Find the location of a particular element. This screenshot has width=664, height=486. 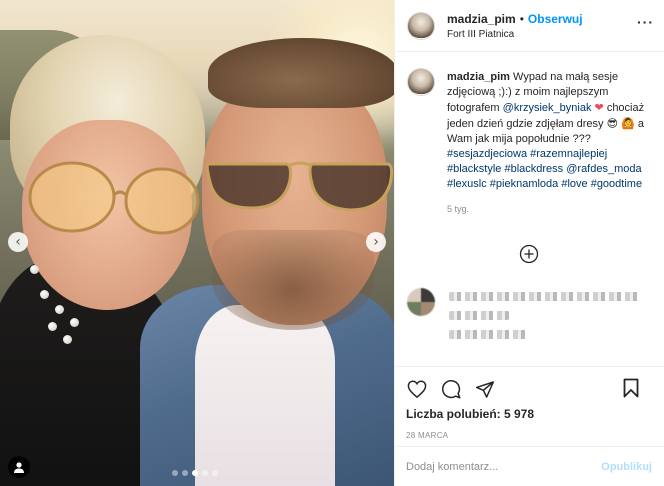

woman-gesture-emoji: 🙆 is located at coordinates (628, 123).